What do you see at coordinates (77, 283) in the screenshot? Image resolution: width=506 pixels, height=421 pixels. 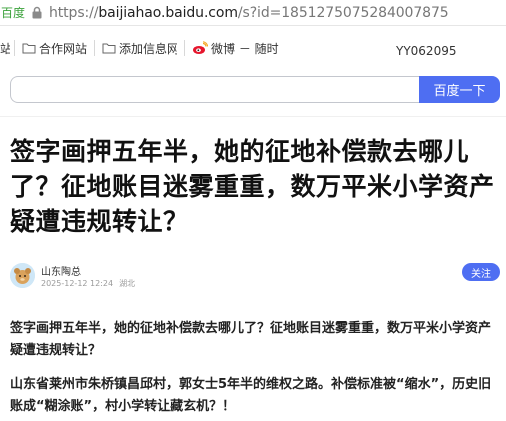 I see `publish-date: 2025-12-12 12:24` at bounding box center [77, 283].